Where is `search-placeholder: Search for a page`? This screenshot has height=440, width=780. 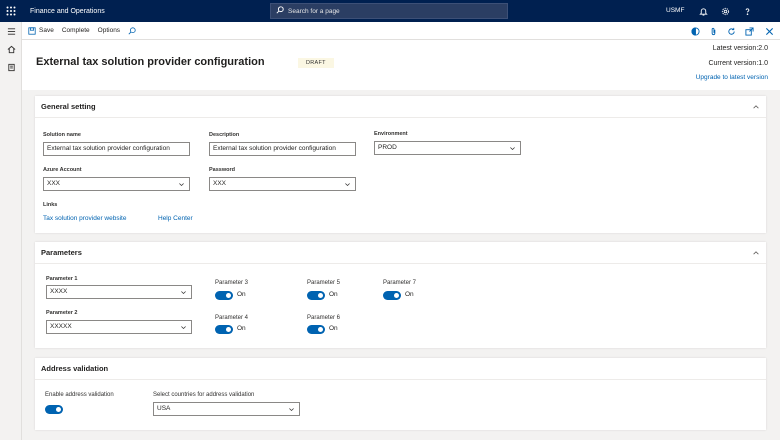 search-placeholder: Search for a page is located at coordinates (314, 11).